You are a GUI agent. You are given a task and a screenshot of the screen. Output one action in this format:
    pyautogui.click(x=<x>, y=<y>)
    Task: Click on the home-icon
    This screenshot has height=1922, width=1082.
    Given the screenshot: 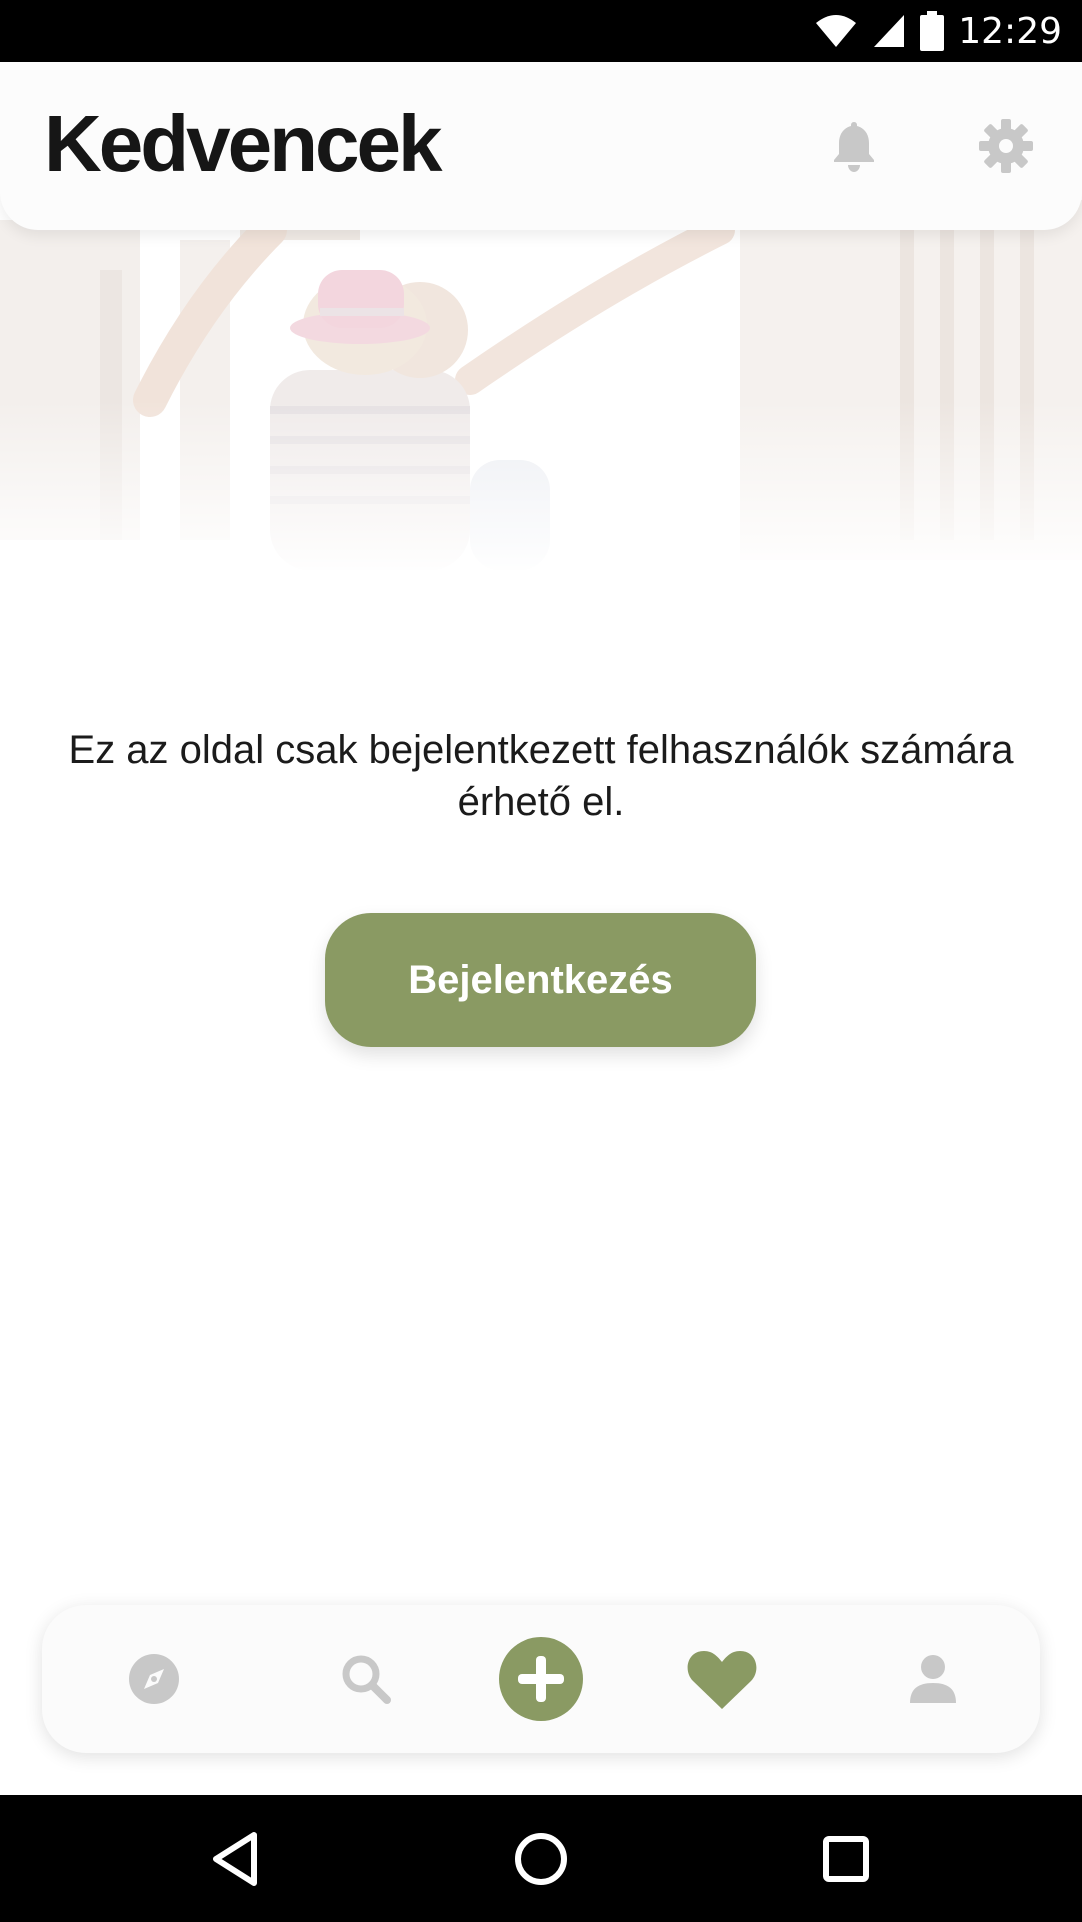 What is the action you would take?
    pyautogui.click(x=541, y=1859)
    